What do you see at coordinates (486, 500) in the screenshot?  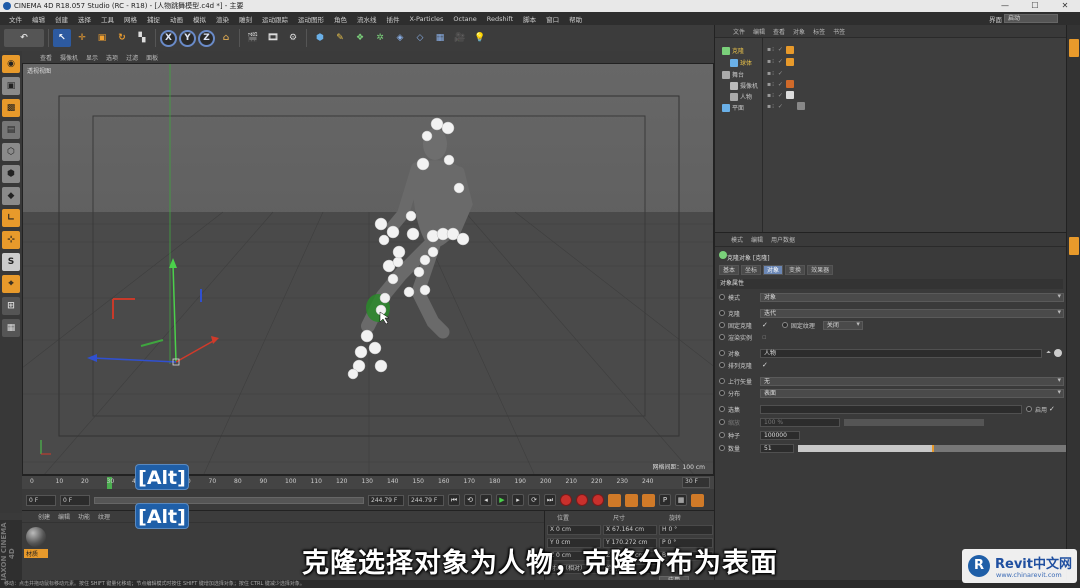 I see `previous-frame-icon: ◂` at bounding box center [486, 500].